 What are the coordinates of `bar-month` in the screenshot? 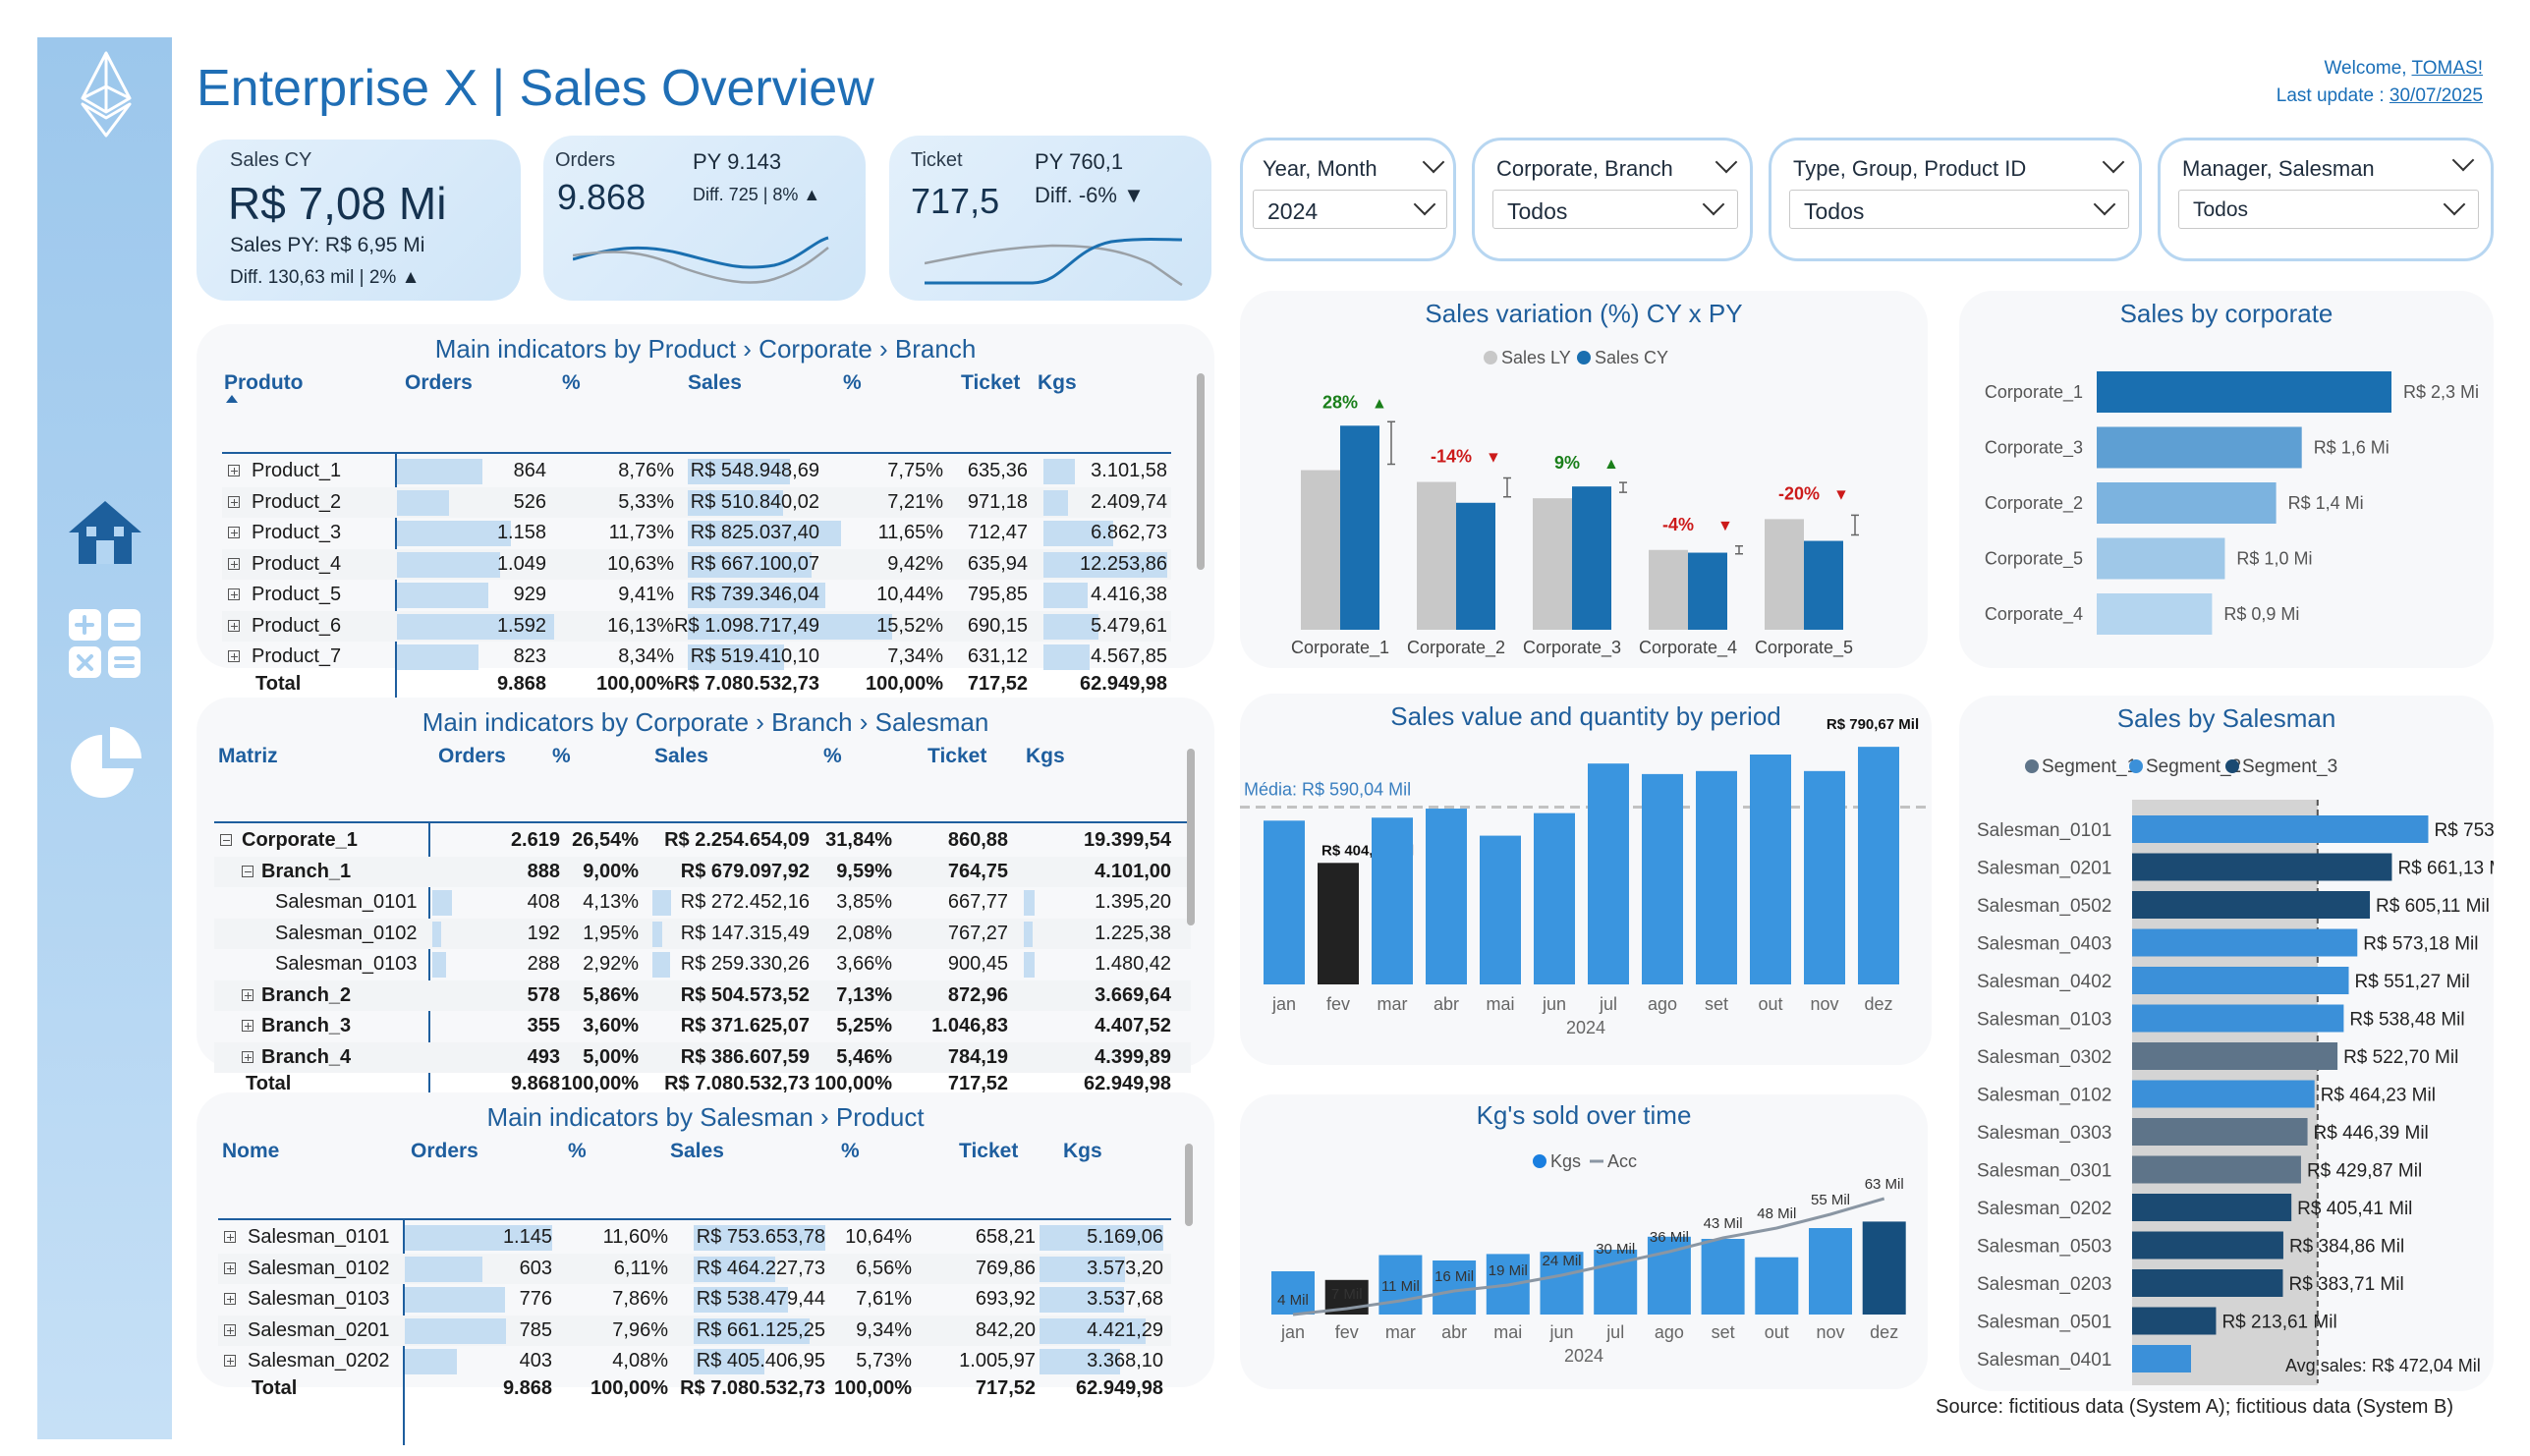 It's located at (1554, 898).